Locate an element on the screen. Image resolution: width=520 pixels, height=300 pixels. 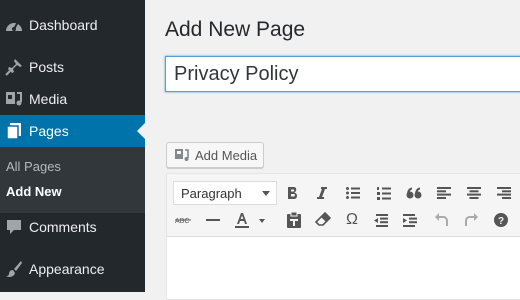
numbered-list-button is located at coordinates (384, 193).